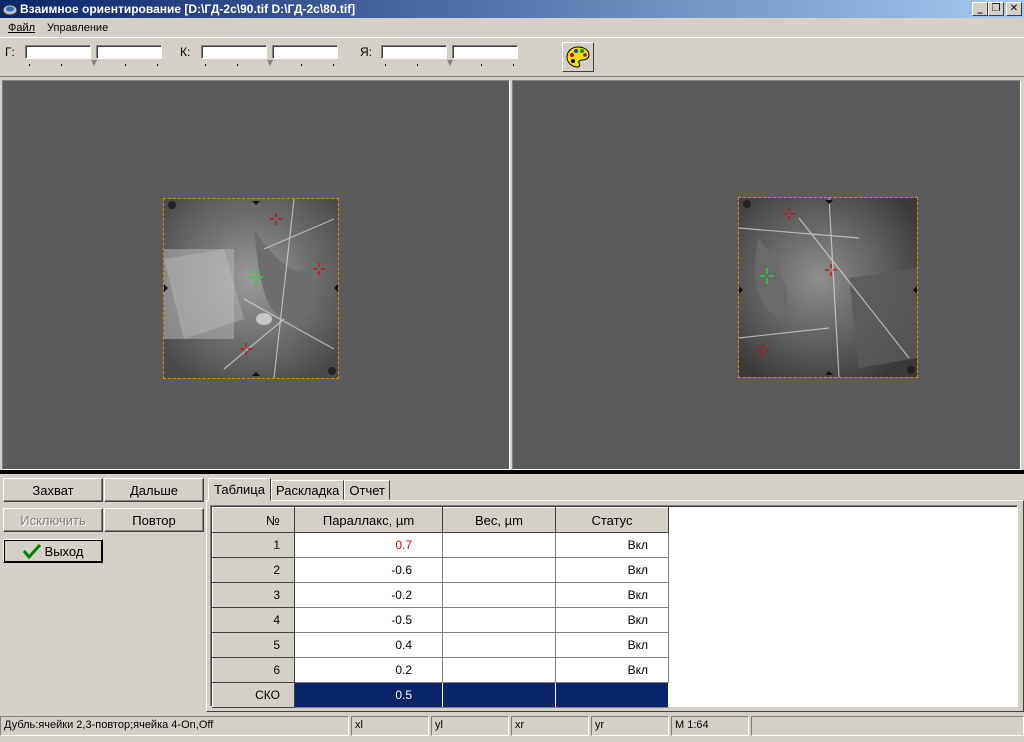 Image resolution: width=1024 pixels, height=742 pixels. What do you see at coordinates (253, 570) in the screenshot?
I see `row-number: 2` at bounding box center [253, 570].